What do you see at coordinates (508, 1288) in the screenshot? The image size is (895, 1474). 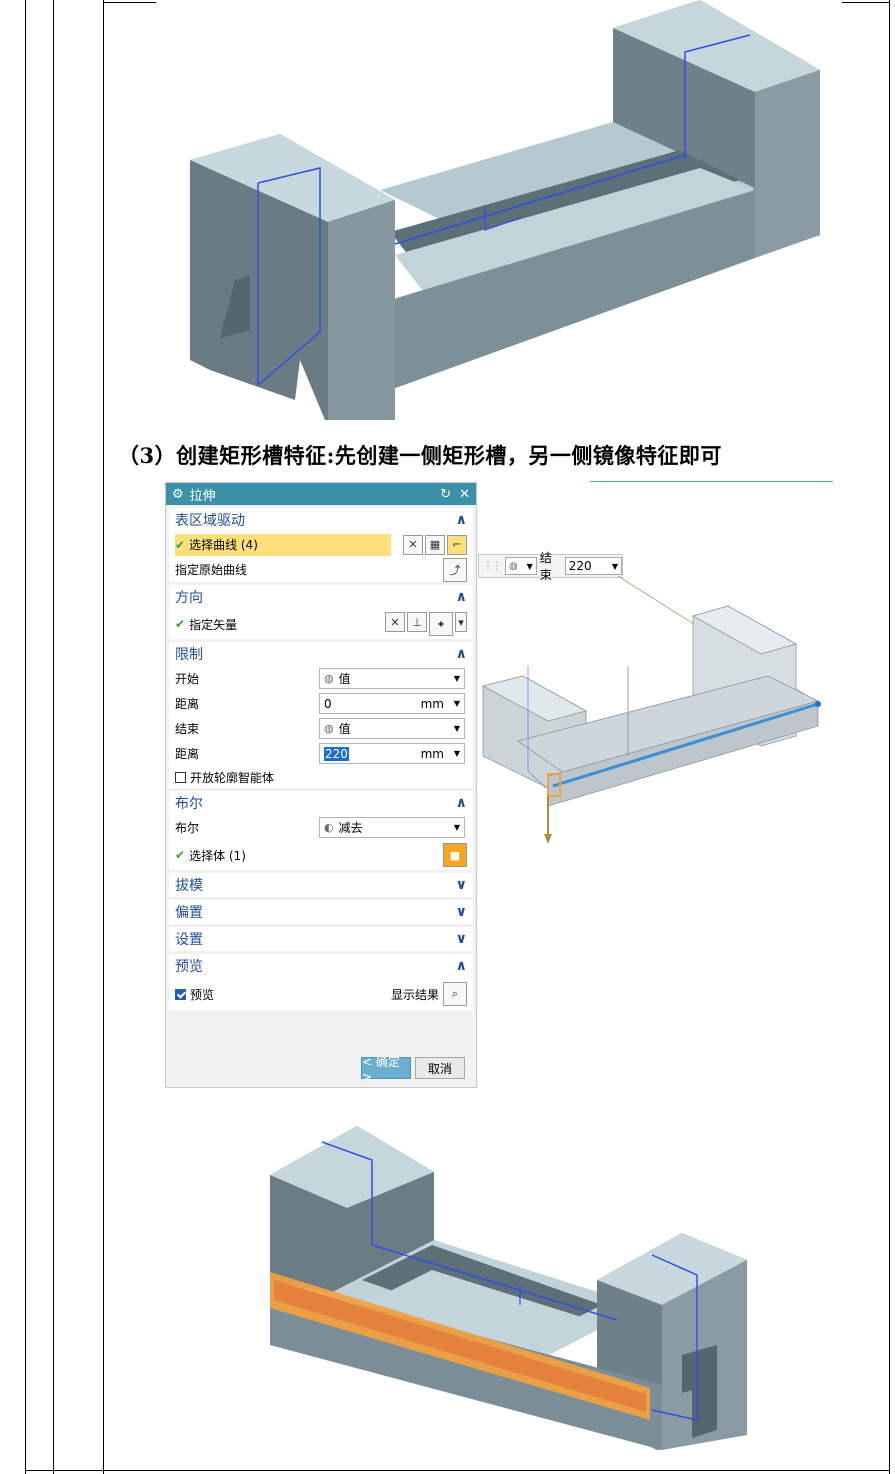 I see `model-figure-result` at bounding box center [508, 1288].